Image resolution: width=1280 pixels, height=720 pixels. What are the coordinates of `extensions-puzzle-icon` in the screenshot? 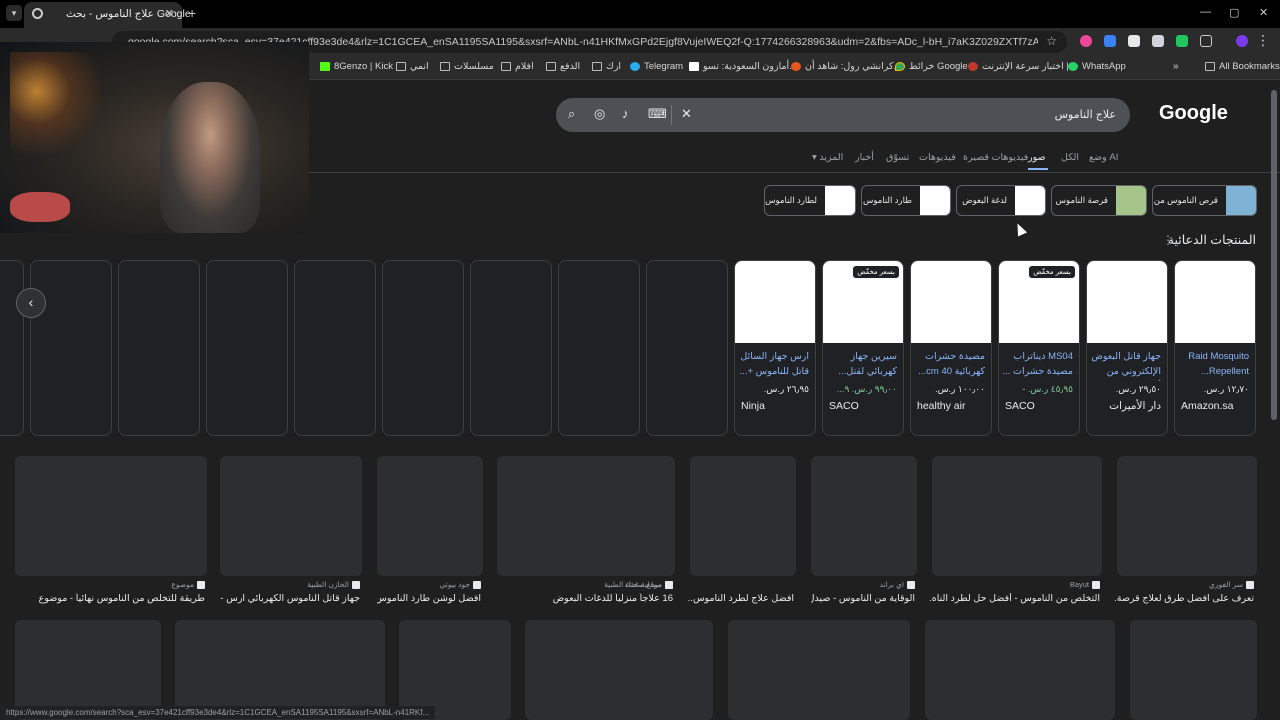 It's located at (1206, 41).